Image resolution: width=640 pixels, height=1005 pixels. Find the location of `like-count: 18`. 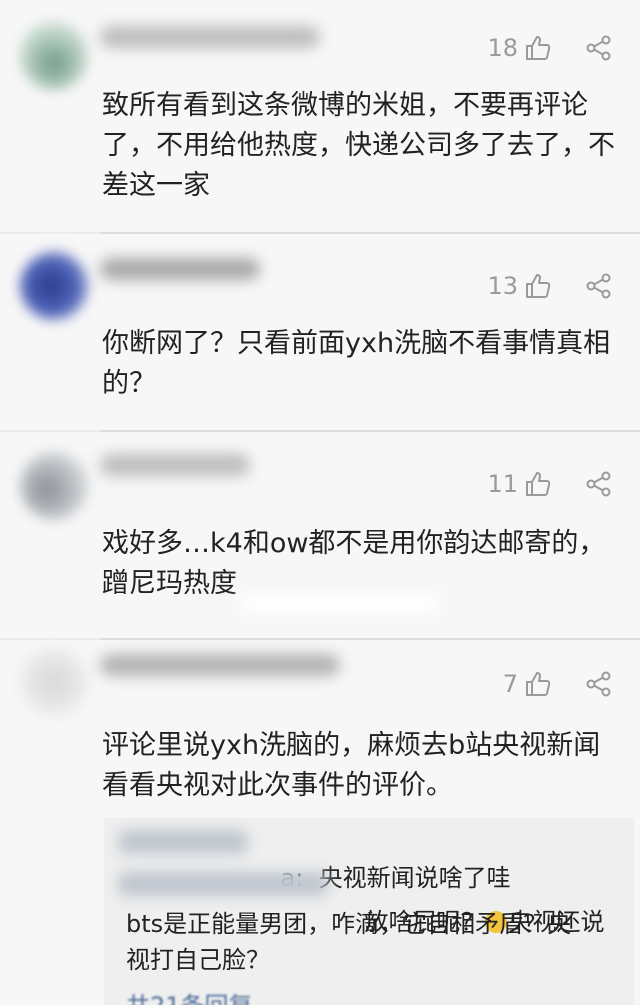

like-count: 18 is located at coordinates (502, 48).